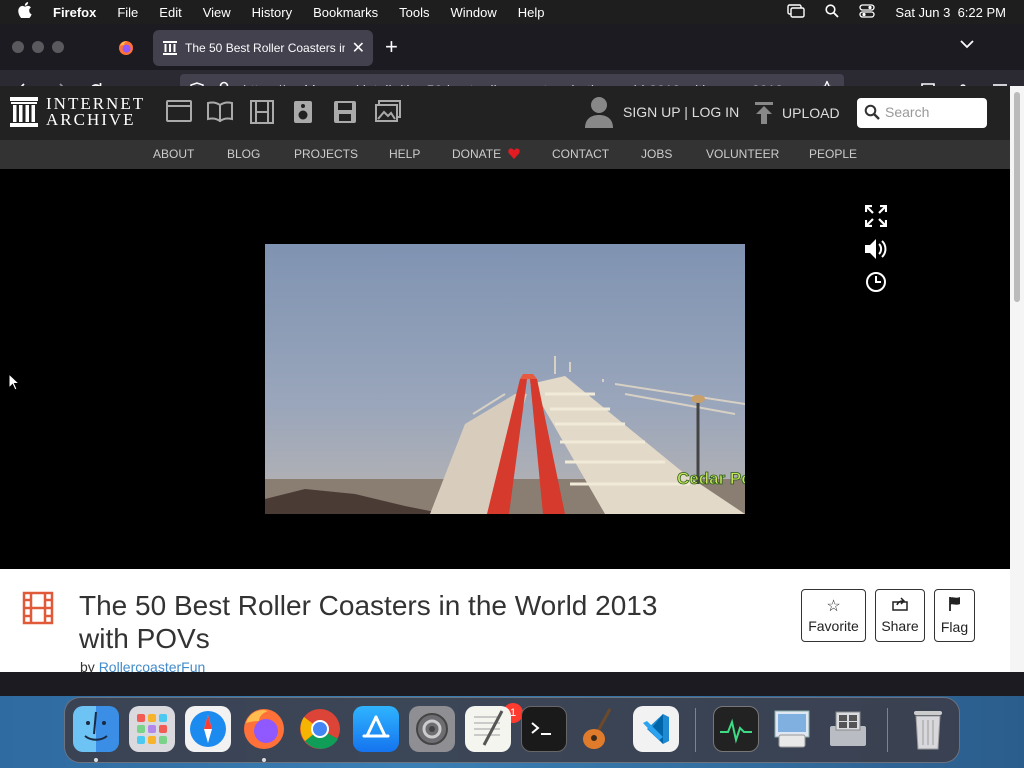 This screenshot has height=768, width=1024. I want to click on ia-logo-line2: ARCHIVE, so click(91, 119).